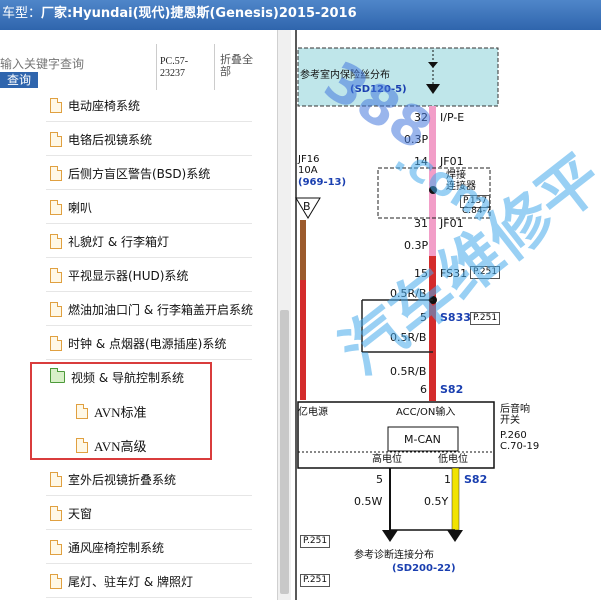  I want to click on connector-ref: C.84-7, so click(477, 211).